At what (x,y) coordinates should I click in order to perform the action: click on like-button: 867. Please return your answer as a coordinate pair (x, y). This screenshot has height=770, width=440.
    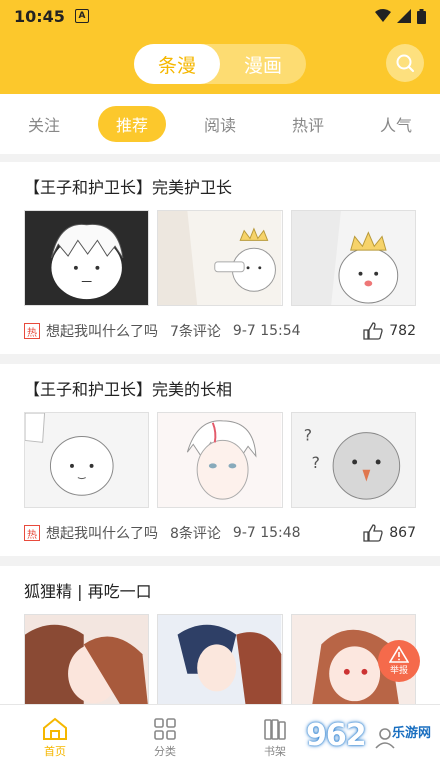
    Looking at the image, I should click on (389, 533).